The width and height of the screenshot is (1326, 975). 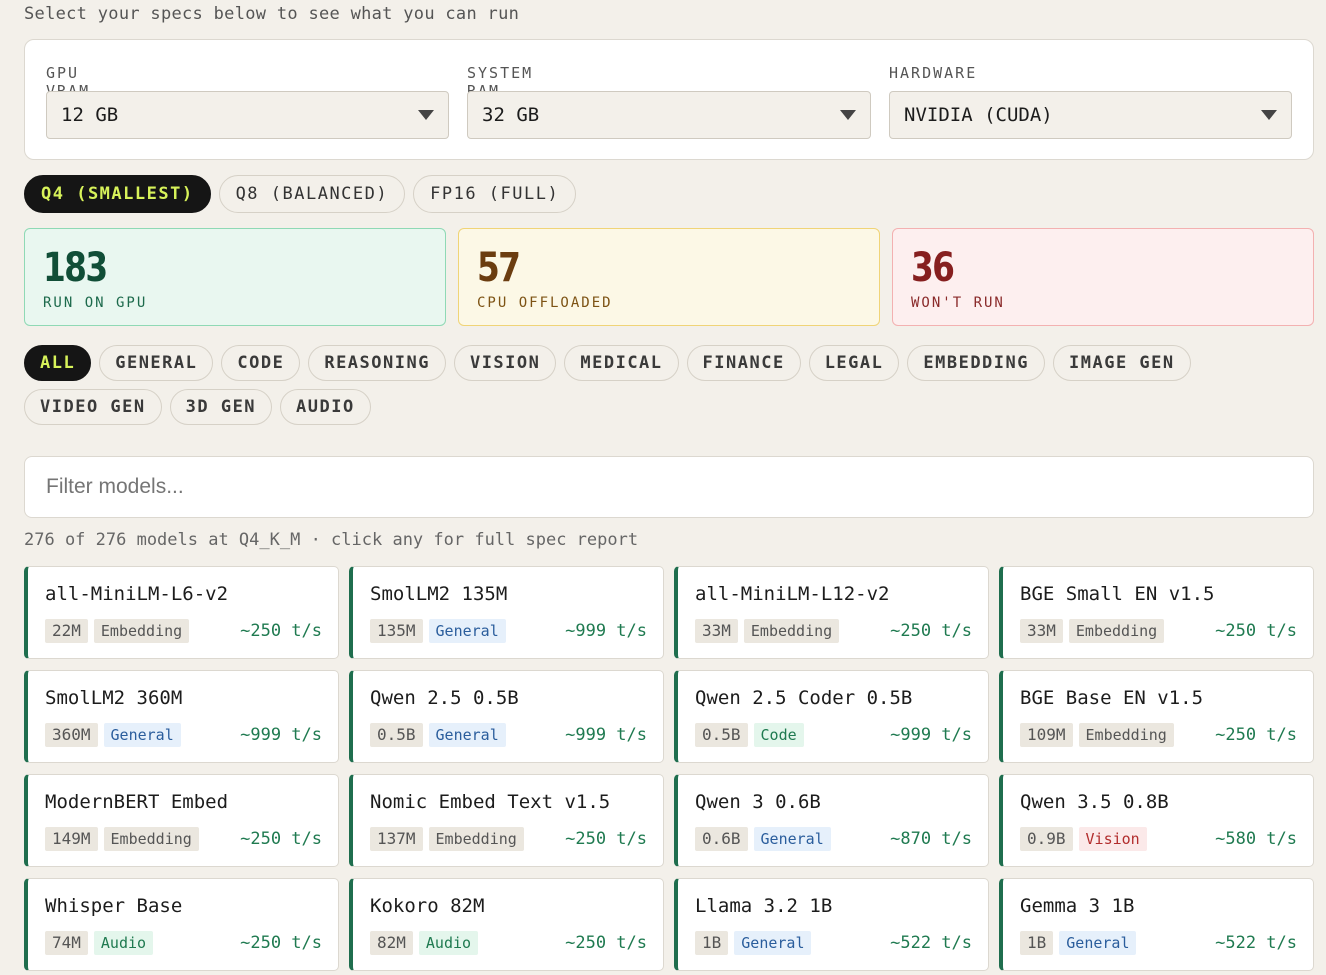 I want to click on hardware-label: HARDWARE, so click(x=933, y=73).